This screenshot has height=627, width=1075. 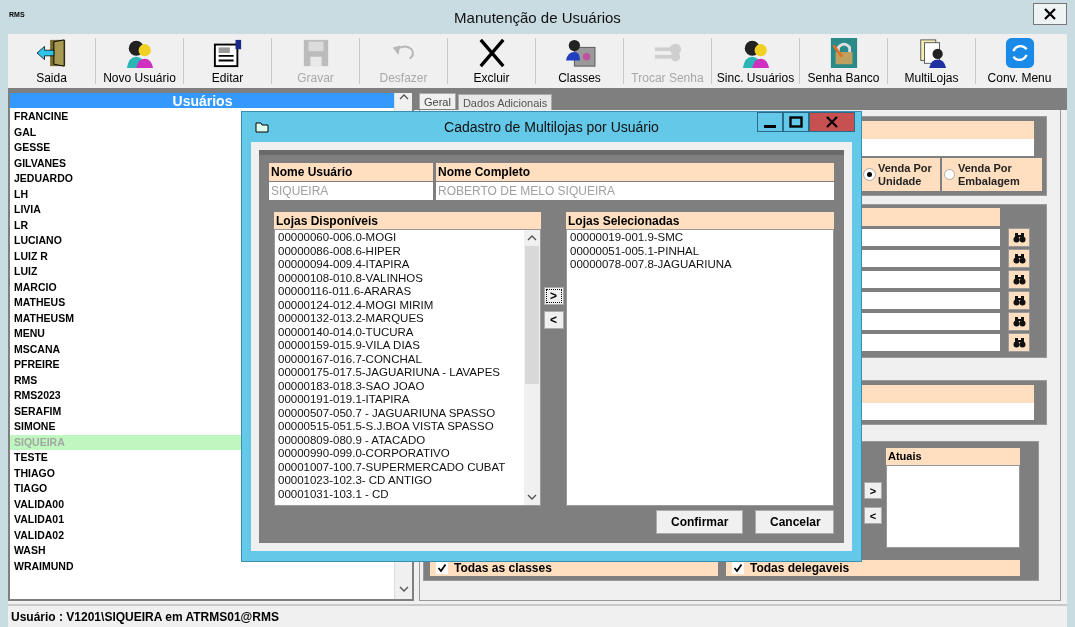 I want to click on store-item: 00000108-010.8-VALINHOS, so click(x=401, y=278).